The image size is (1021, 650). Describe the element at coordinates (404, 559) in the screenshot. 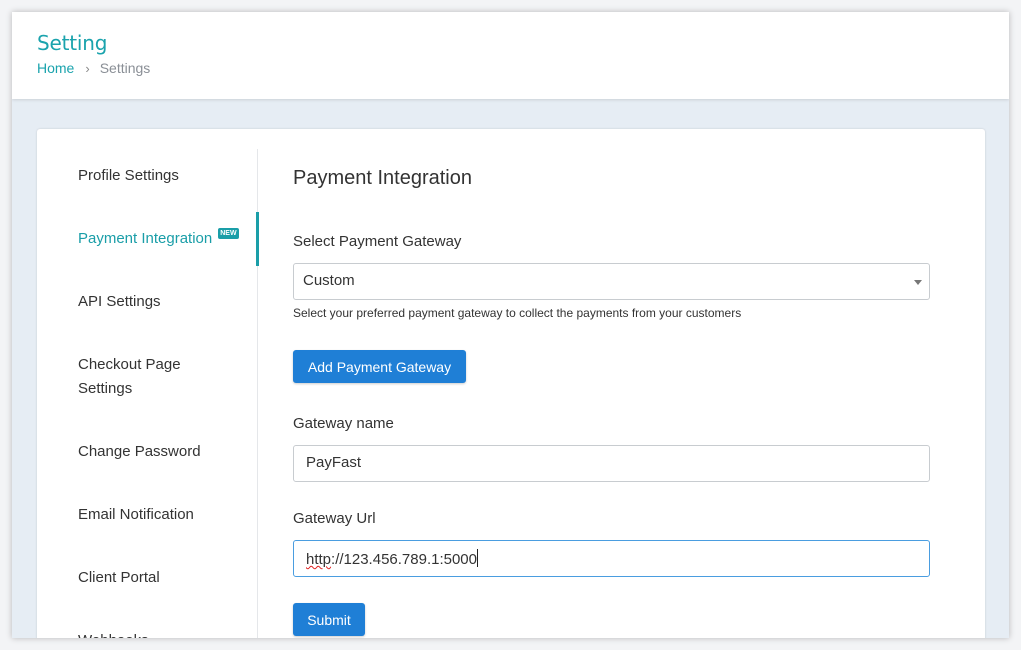

I see `gateway-url-rest: ://123.456.789.1:5000` at that location.